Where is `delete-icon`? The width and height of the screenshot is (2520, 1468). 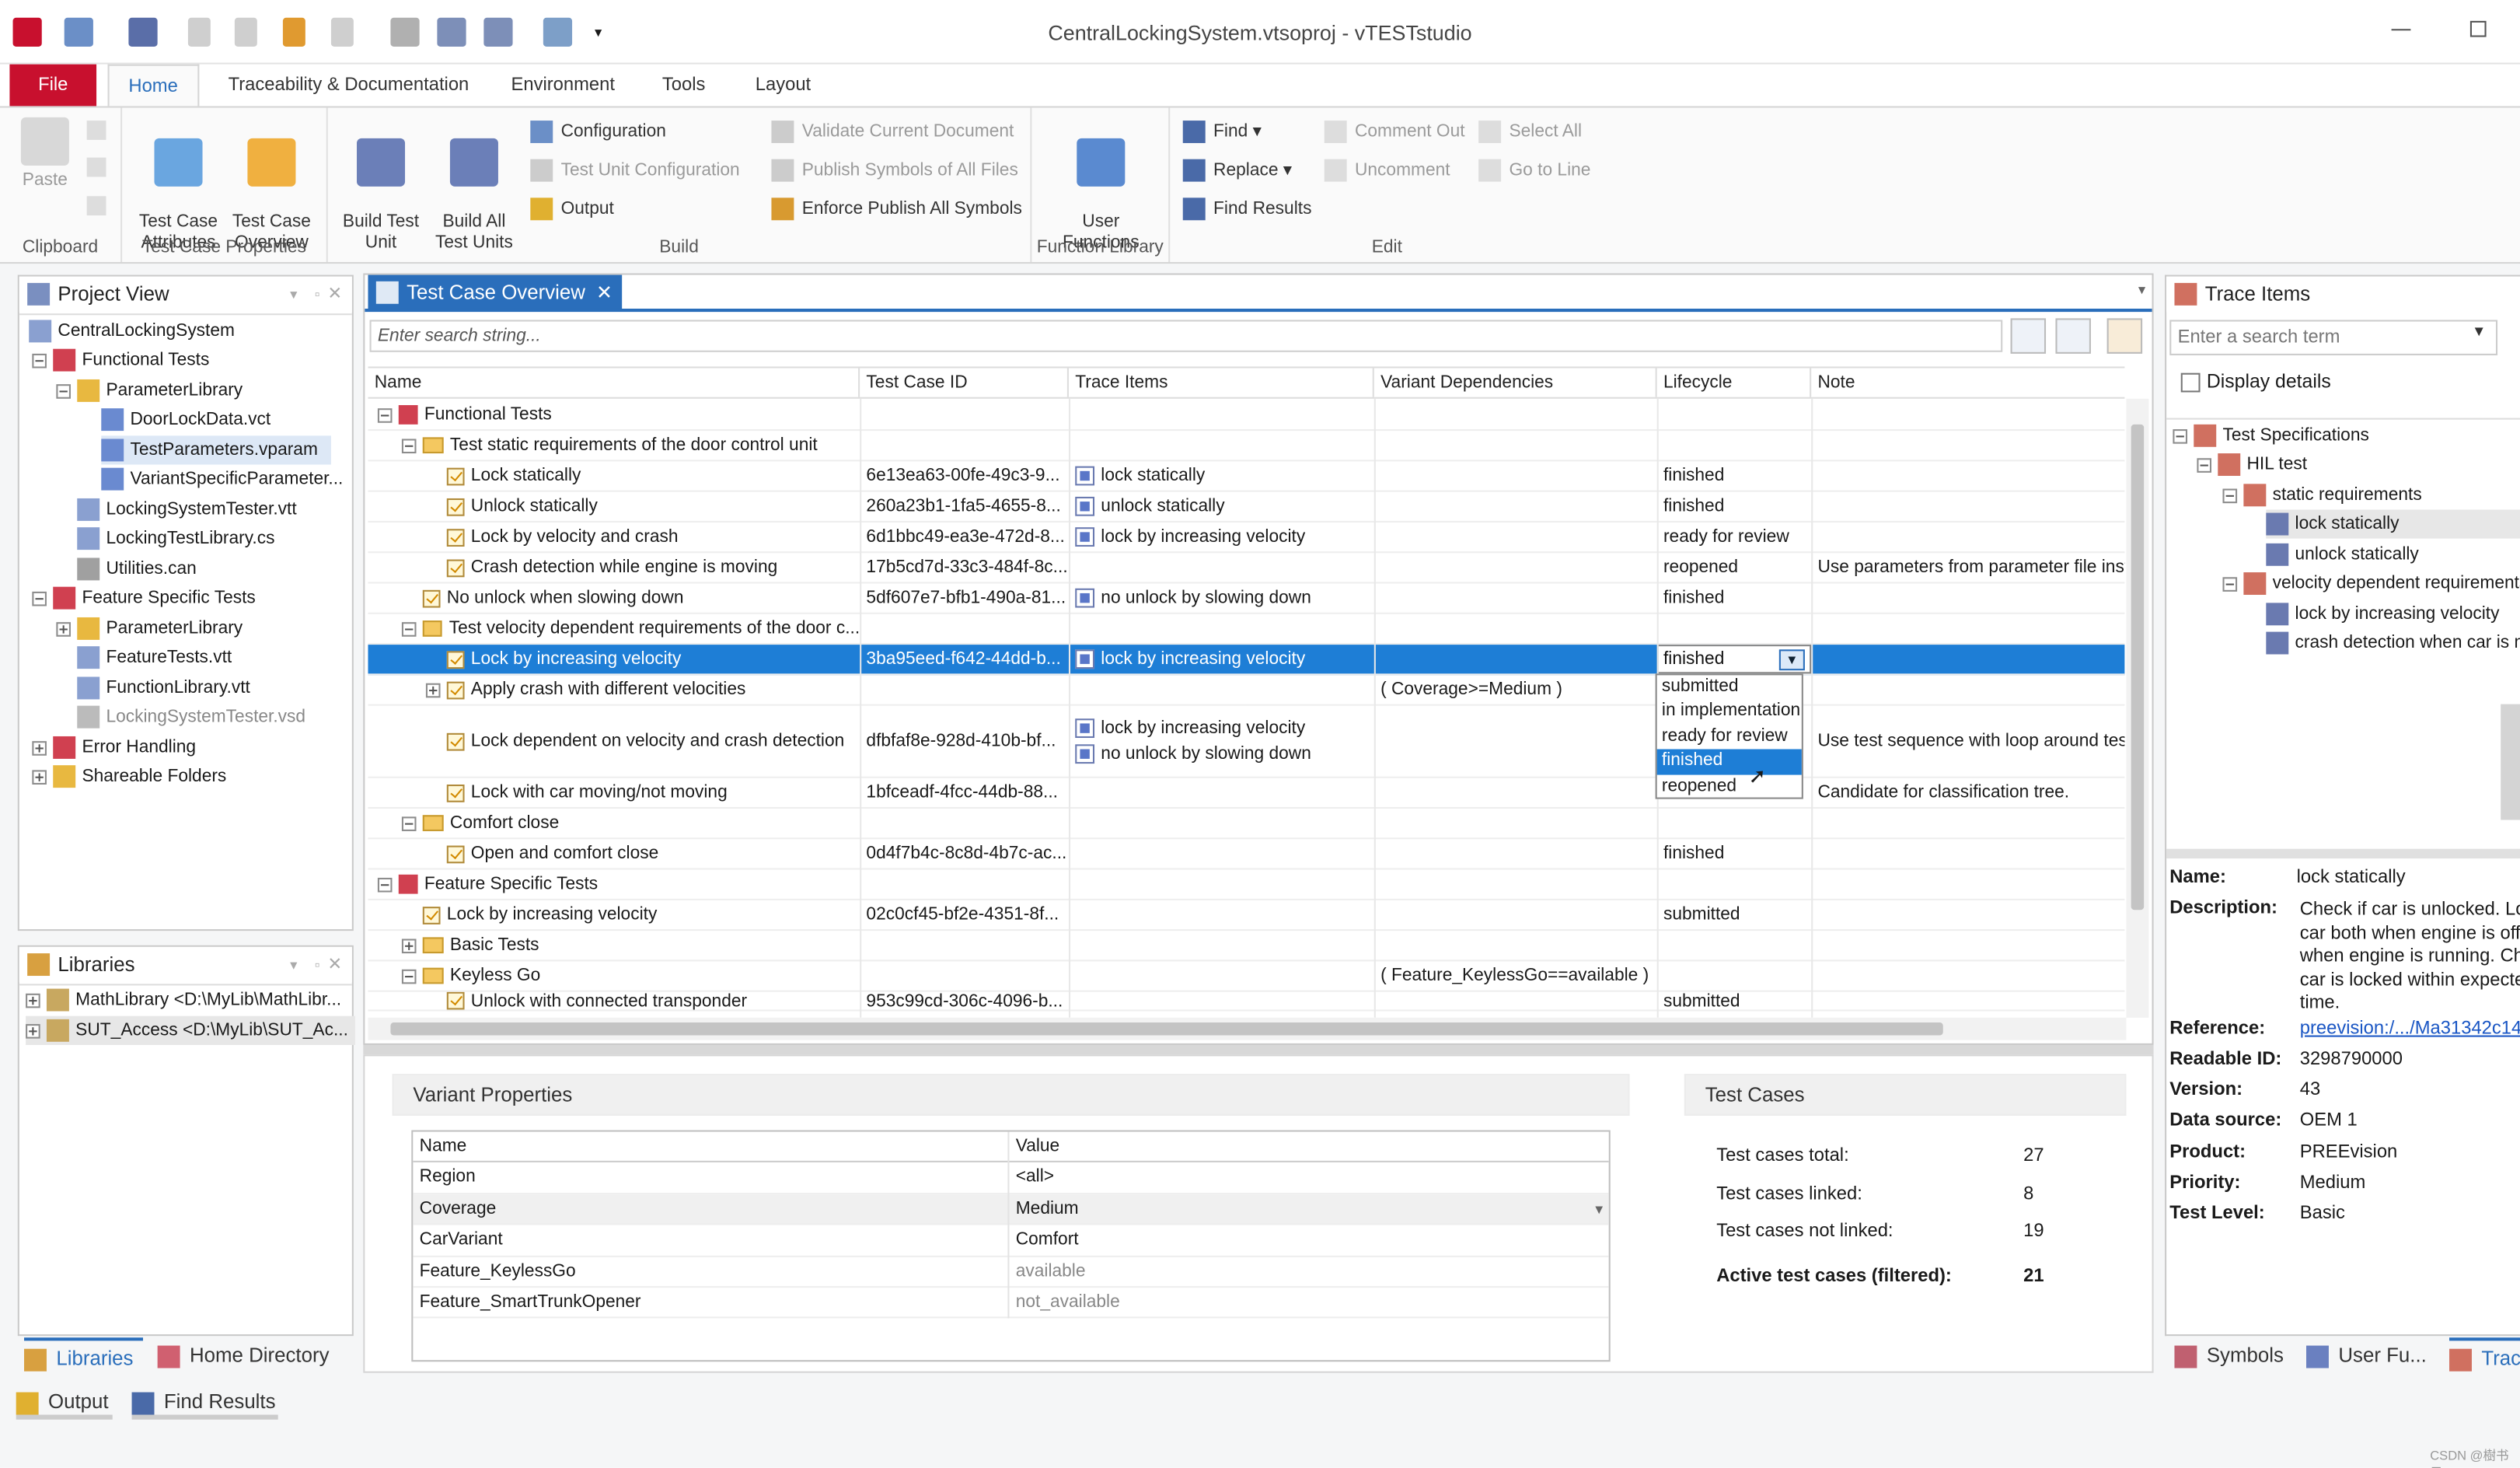
delete-icon is located at coordinates (96, 206).